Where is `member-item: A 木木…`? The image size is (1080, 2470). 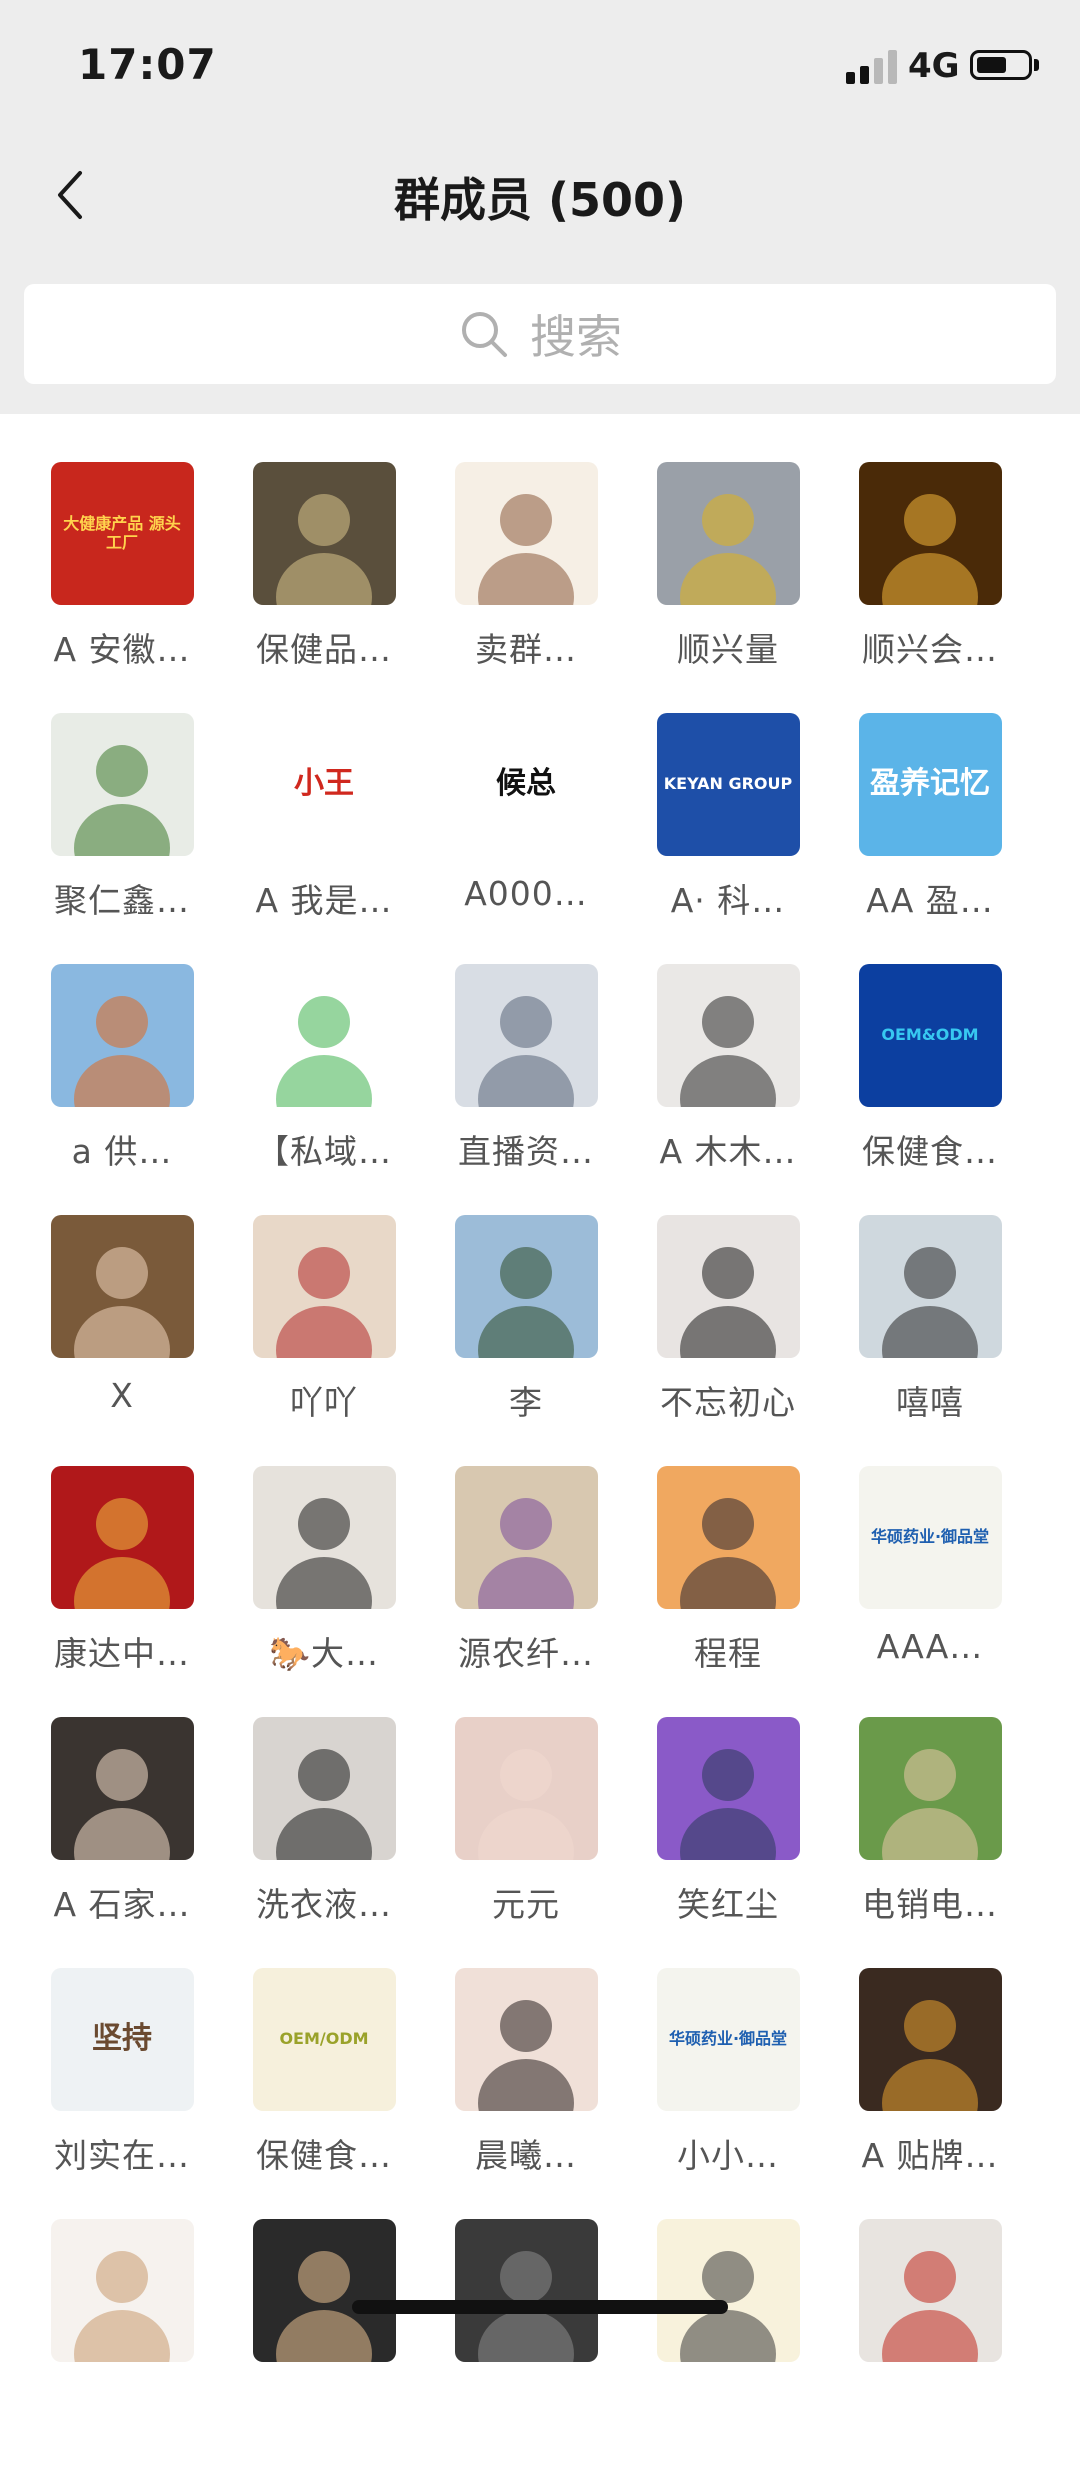
member-item: A 木木… is located at coordinates (728, 1089).